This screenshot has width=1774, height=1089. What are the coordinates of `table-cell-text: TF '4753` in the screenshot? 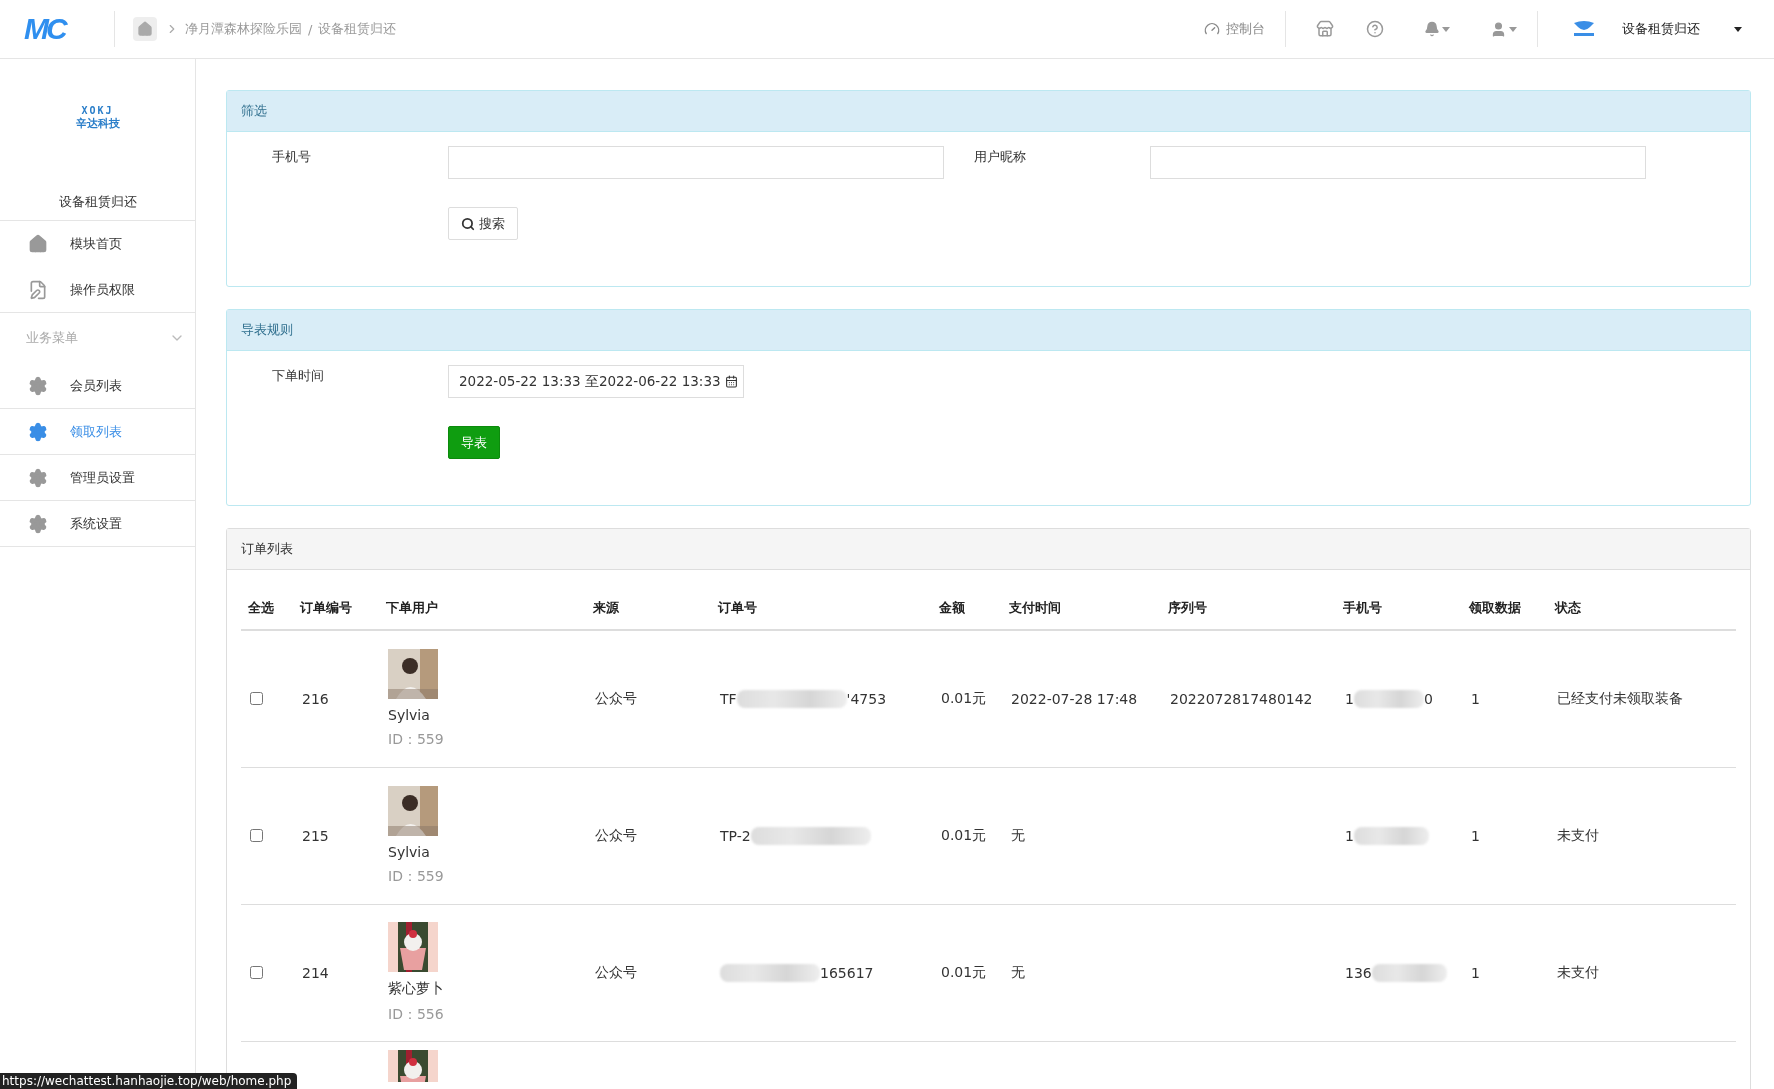 It's located at (803, 699).